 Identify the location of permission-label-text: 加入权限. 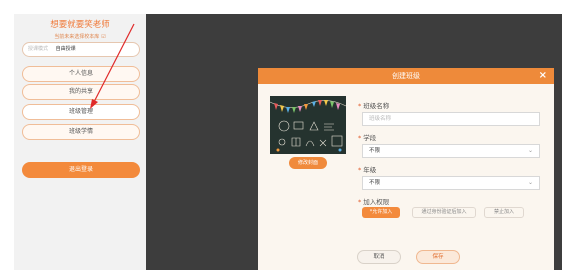
(376, 202).